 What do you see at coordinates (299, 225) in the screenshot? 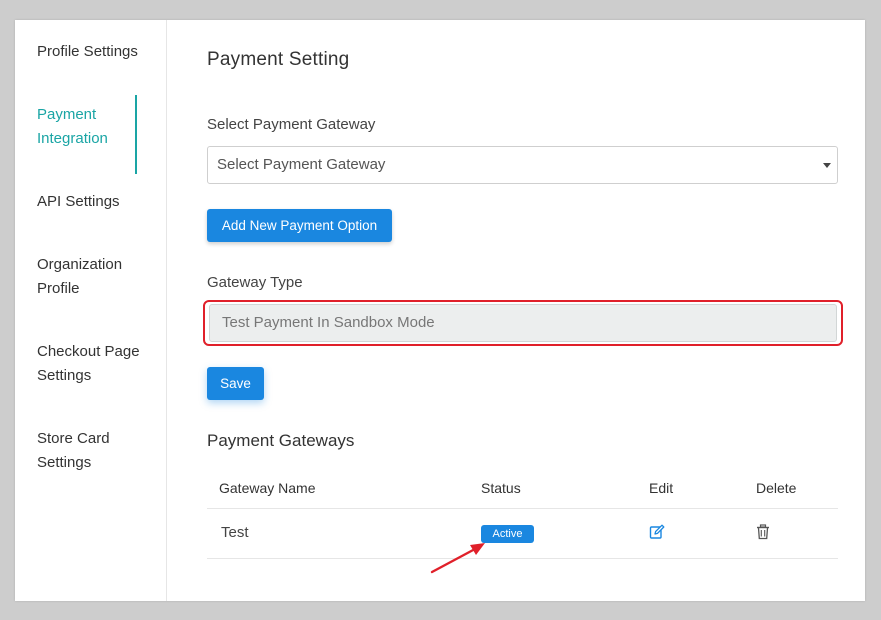
I see `add-payment-option-button: Add New Payment Option` at bounding box center [299, 225].